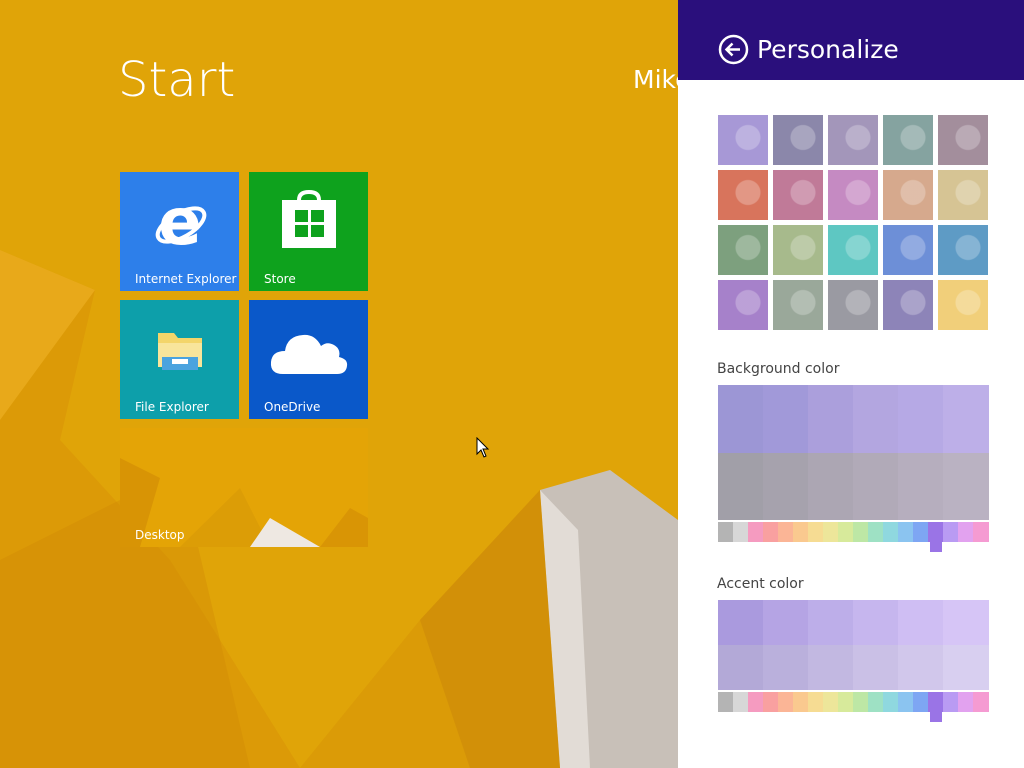 This screenshot has width=1024, height=768. I want to click on tile-onedrive: OneDrive, so click(308, 359).